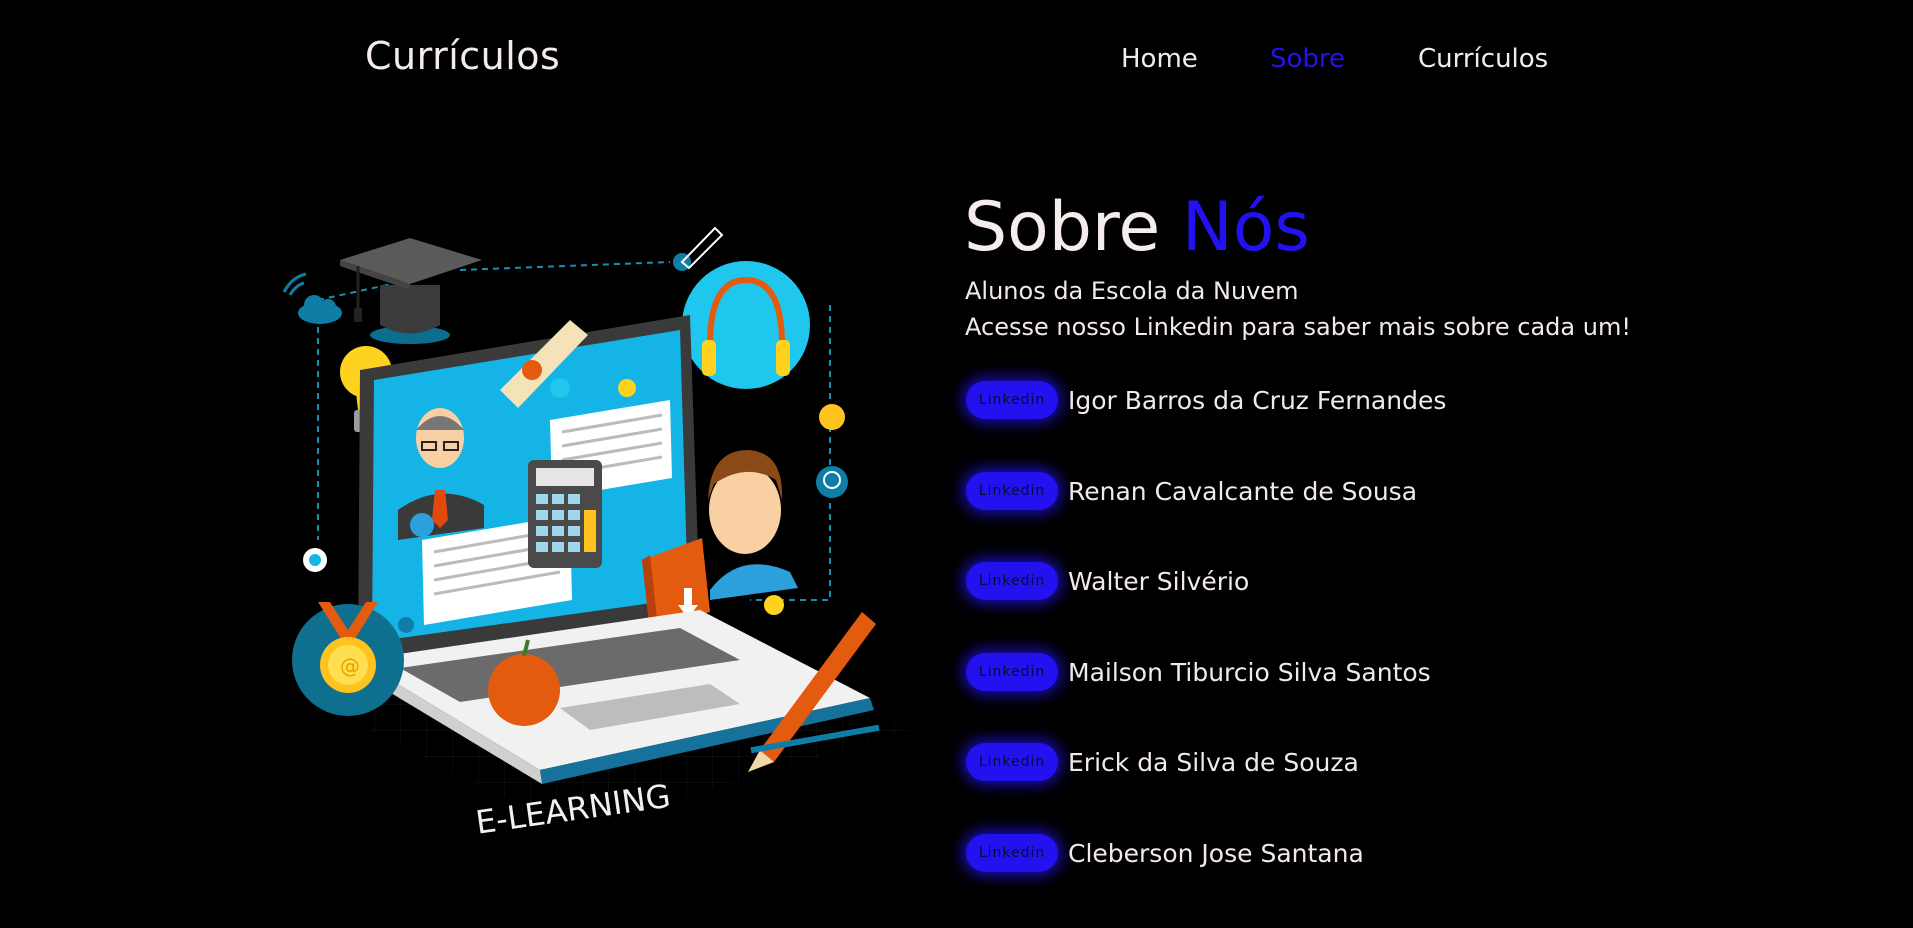 The width and height of the screenshot is (1913, 928). Describe the element at coordinates (1159, 59) in the screenshot. I see `nav-home-link: Home` at that location.